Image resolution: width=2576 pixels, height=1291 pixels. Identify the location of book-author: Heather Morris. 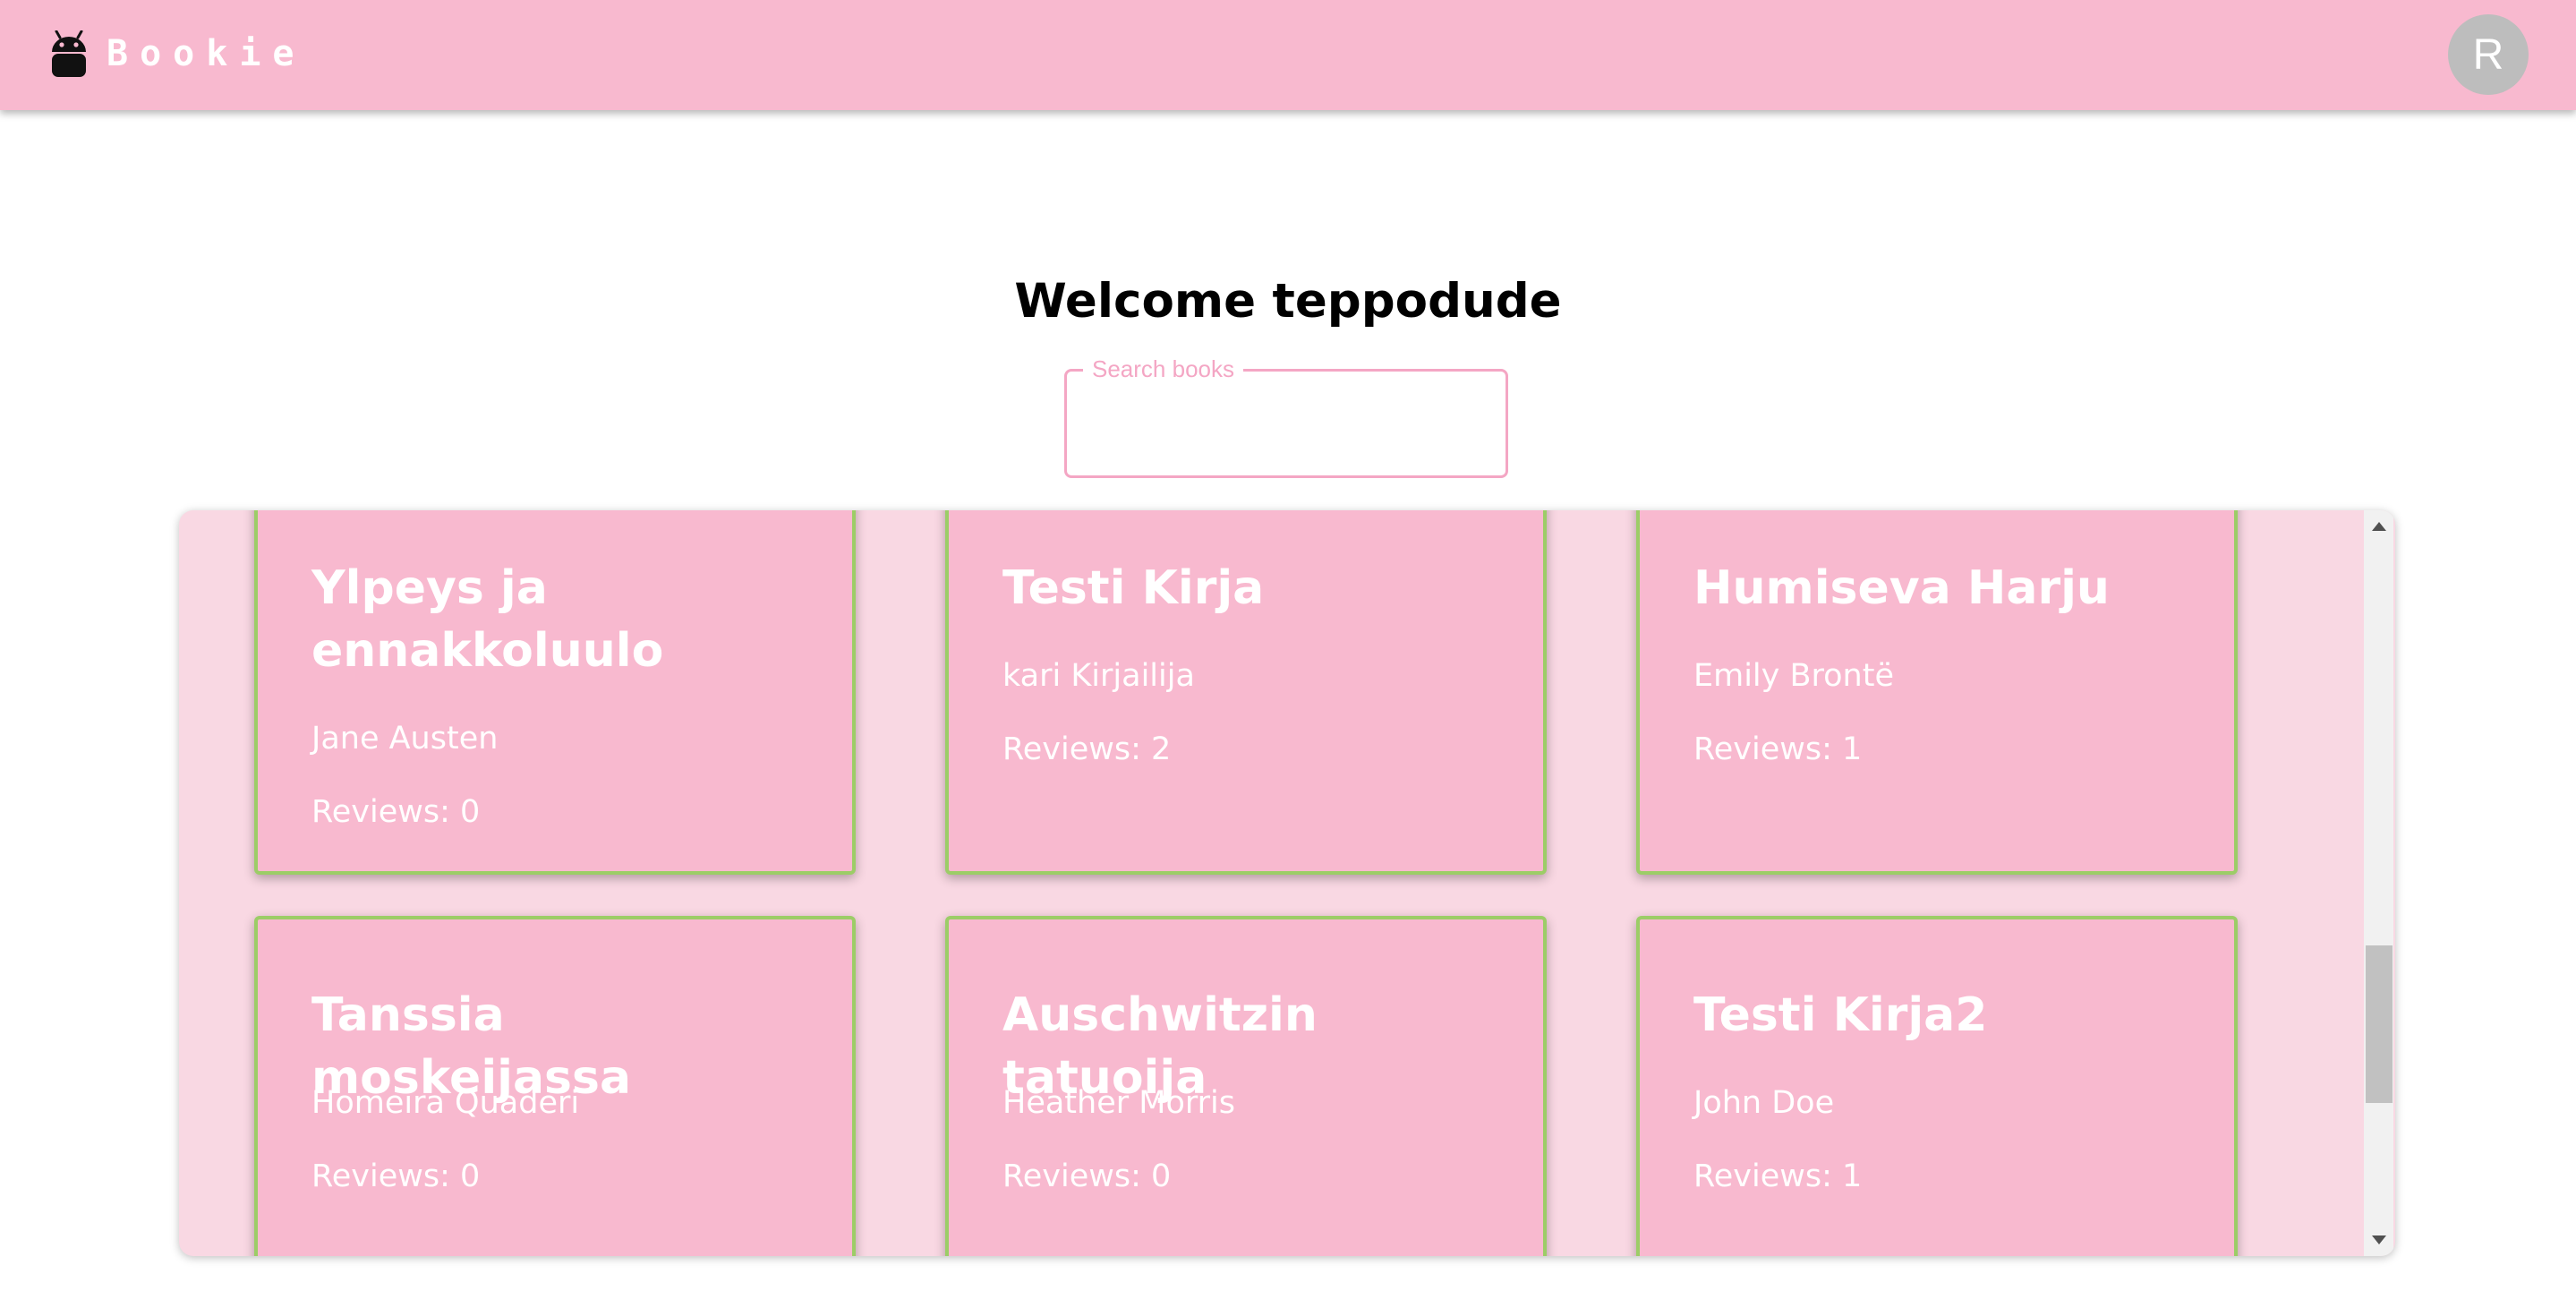
(1118, 1103).